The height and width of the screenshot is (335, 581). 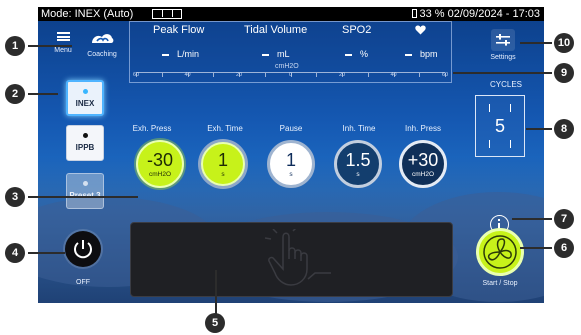 I want to click on pulse-value: bpm, so click(x=421, y=54).